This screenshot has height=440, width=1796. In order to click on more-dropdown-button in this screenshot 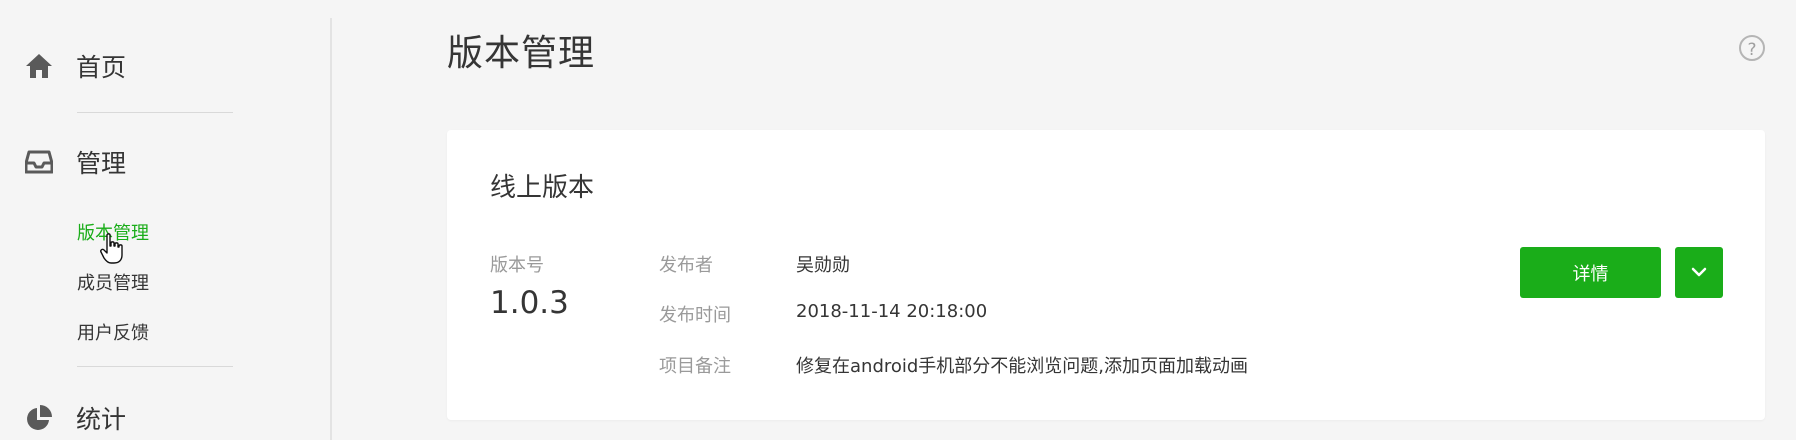, I will do `click(1699, 272)`.